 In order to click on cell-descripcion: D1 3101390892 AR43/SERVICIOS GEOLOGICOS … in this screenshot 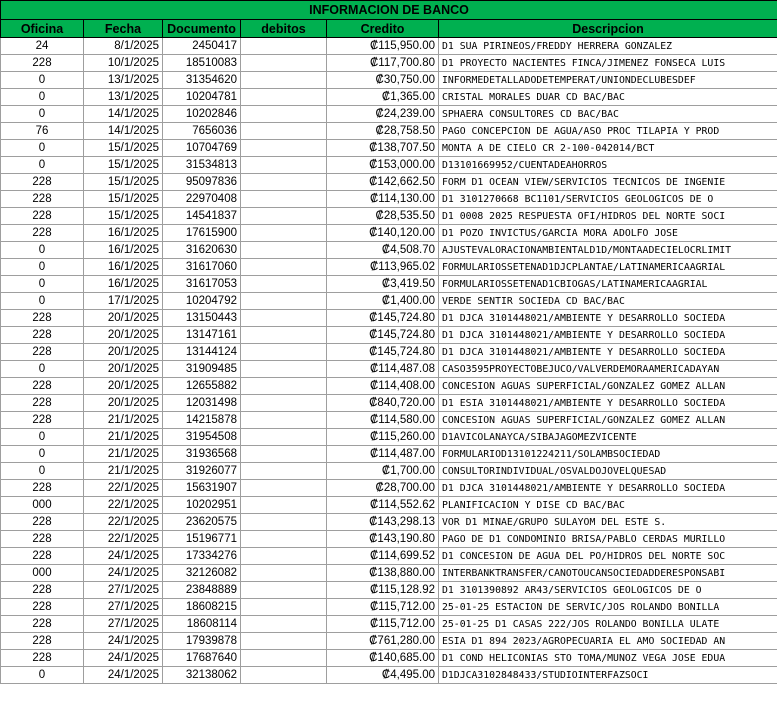, I will do `click(607, 590)`.